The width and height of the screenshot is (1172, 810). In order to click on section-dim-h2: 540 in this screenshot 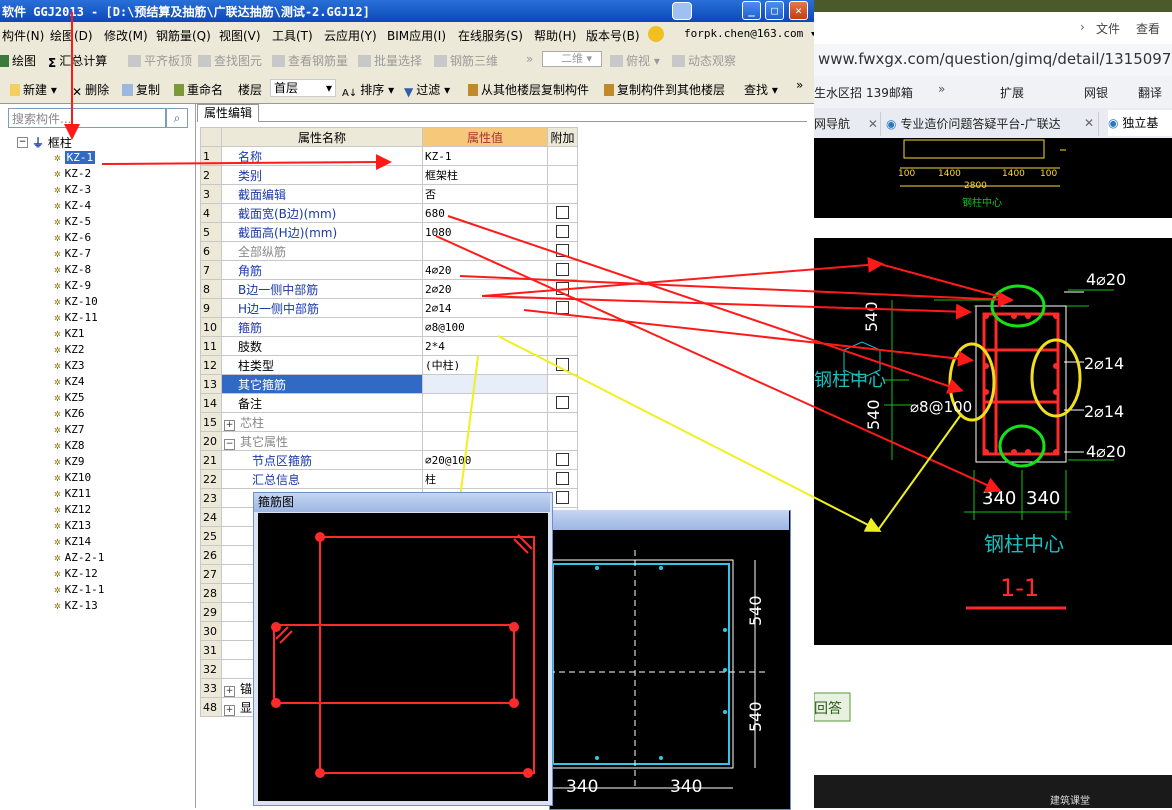, I will do `click(755, 716)`.